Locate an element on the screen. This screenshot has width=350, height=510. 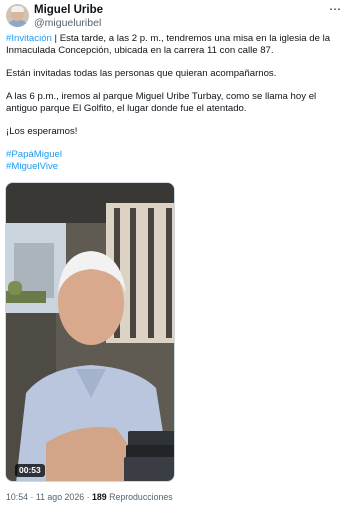
hashtag-link: #PapáMiguel is located at coordinates (34, 154).